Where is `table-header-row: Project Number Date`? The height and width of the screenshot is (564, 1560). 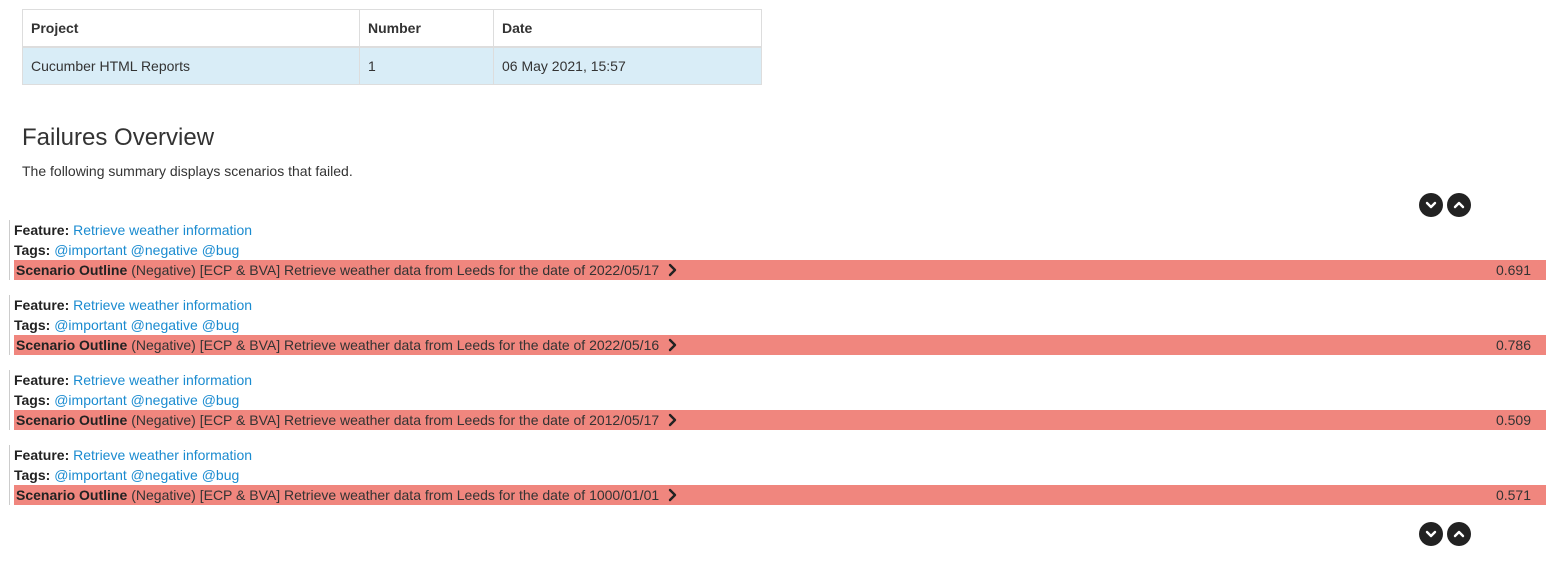 table-header-row: Project Number Date is located at coordinates (392, 28).